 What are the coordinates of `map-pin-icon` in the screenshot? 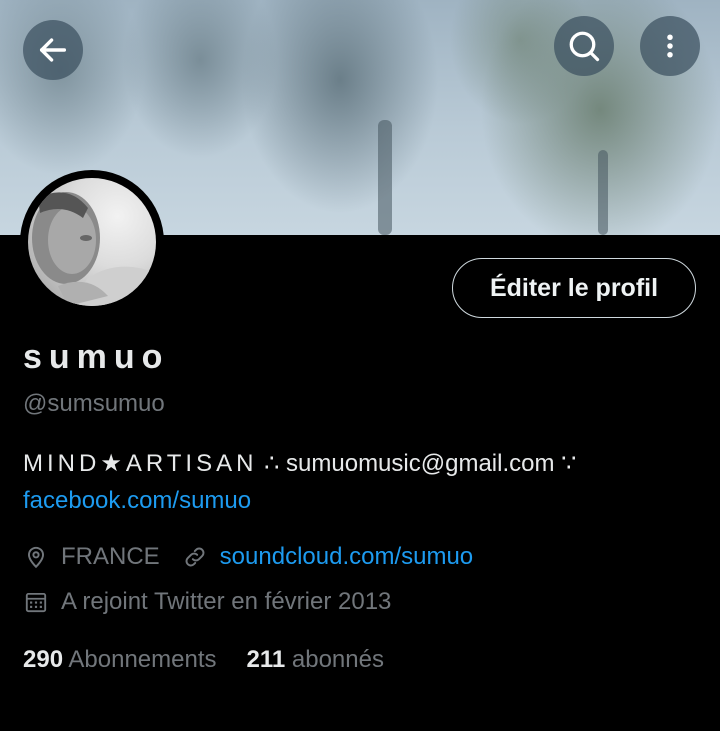 It's located at (36, 557).